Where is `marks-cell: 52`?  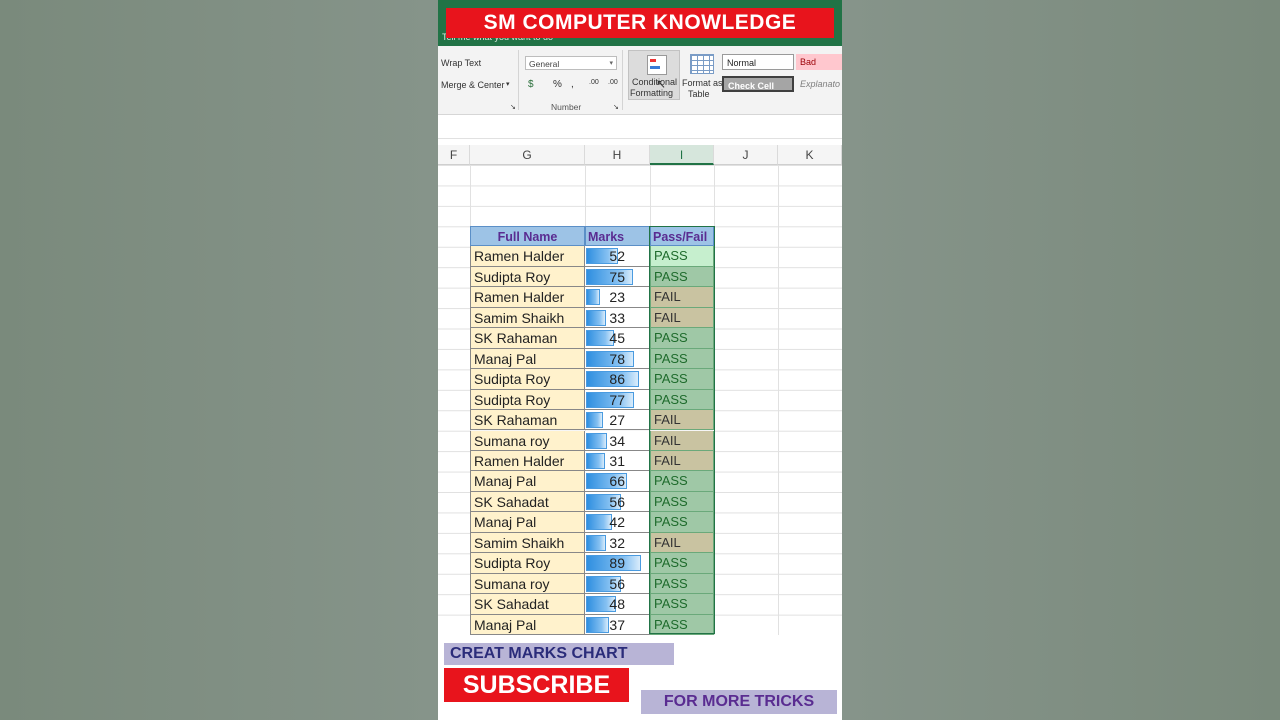
marks-cell: 52 is located at coordinates (617, 256).